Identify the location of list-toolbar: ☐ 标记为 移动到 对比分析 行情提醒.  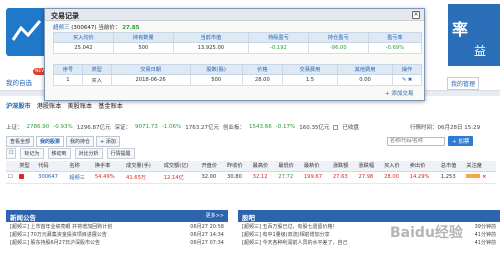
(70, 153).